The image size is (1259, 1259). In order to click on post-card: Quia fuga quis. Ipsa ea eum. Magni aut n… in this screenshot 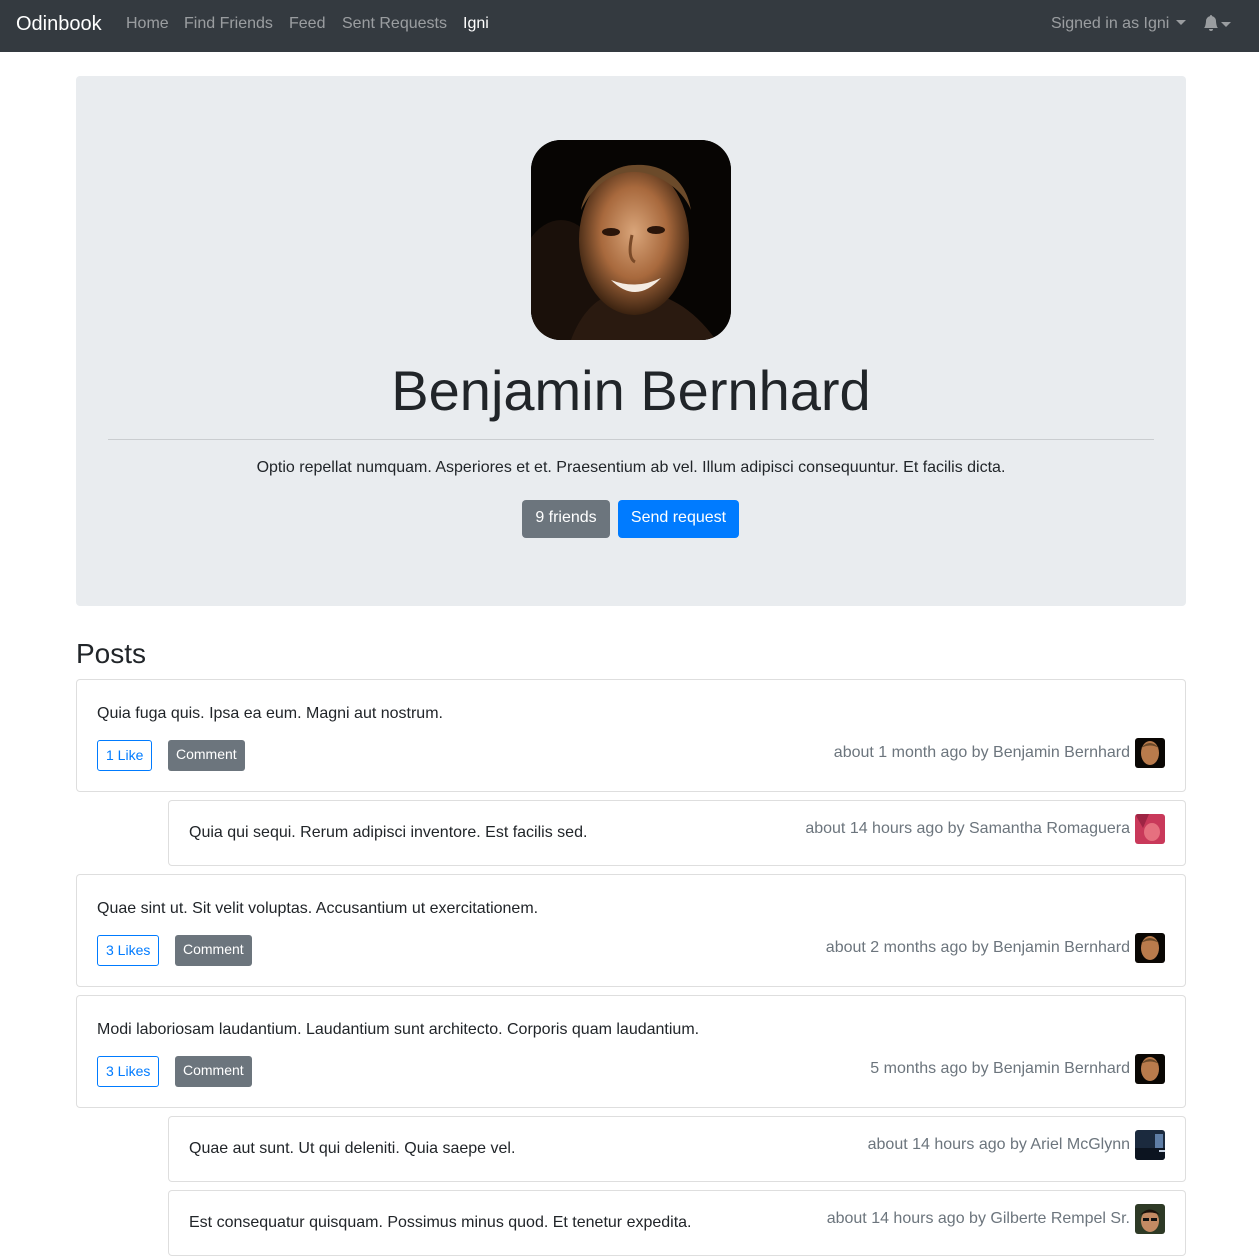, I will do `click(631, 735)`.